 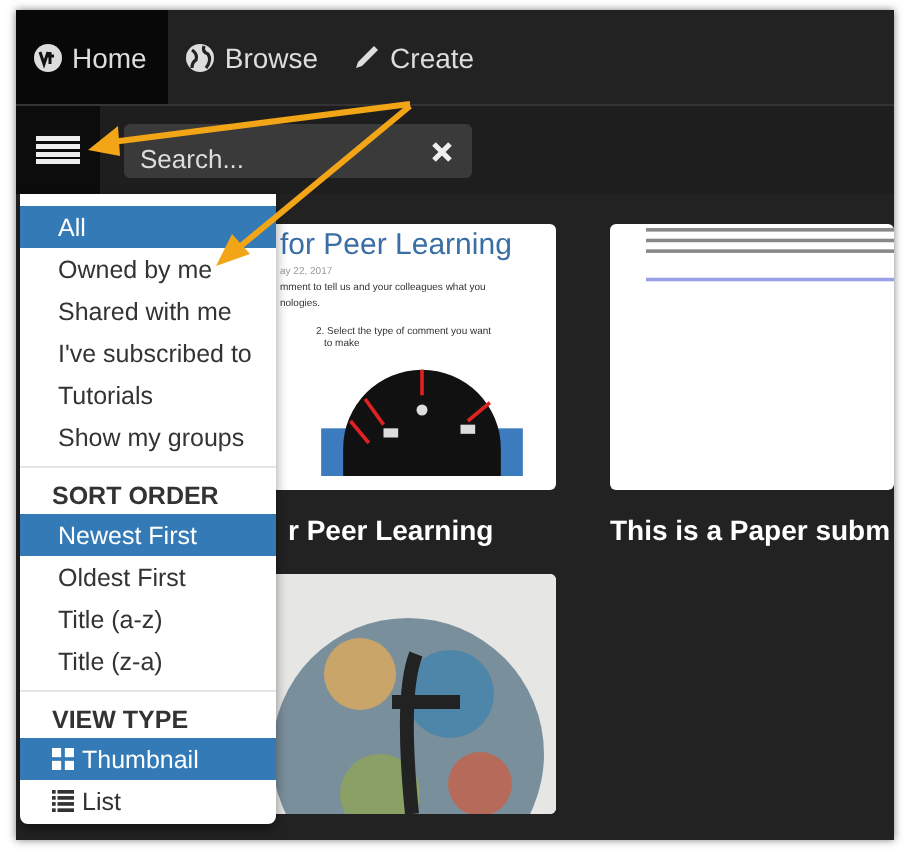 I want to click on document-heading: for Peer Learning, so click(x=397, y=245).